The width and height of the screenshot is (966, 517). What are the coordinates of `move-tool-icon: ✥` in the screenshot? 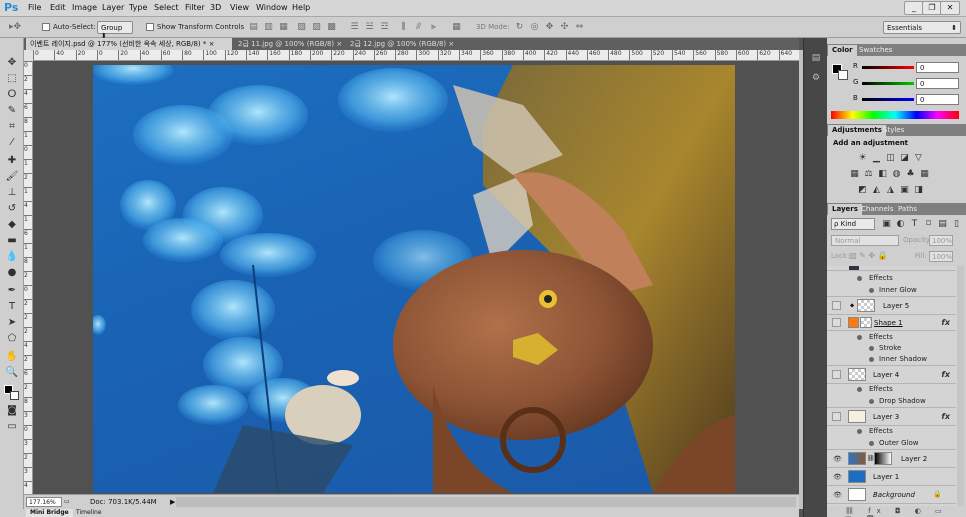 It's located at (12, 63).